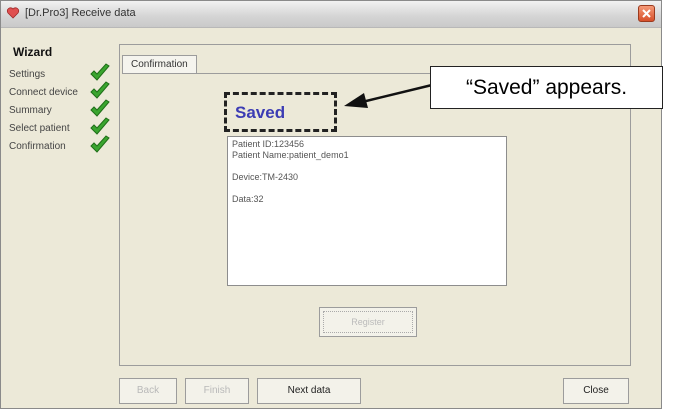 The image size is (674, 409). Describe the element at coordinates (13, 13) in the screenshot. I see `app-heart-icon` at that location.